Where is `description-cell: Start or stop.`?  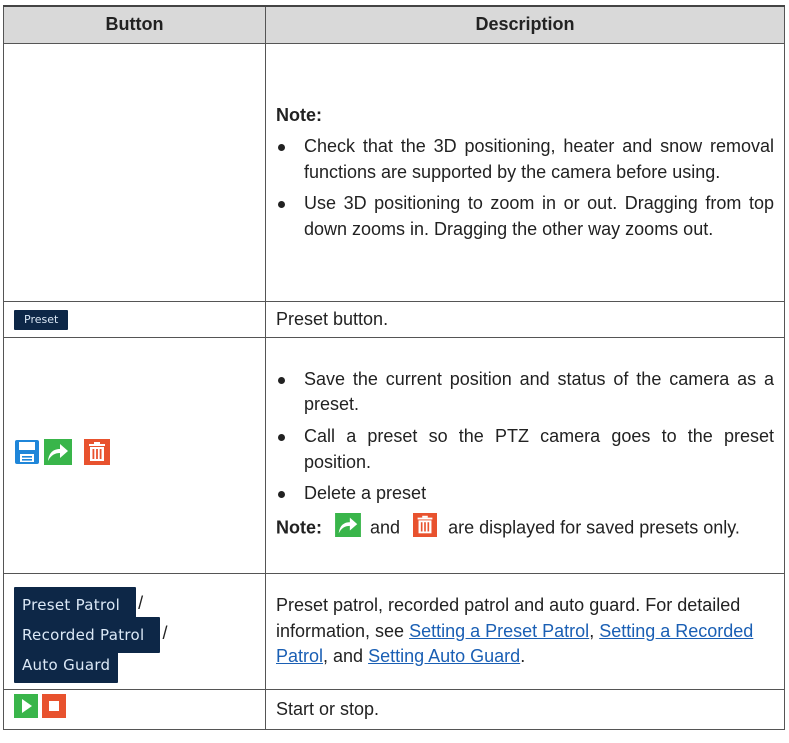 description-cell: Start or stop. is located at coordinates (525, 709).